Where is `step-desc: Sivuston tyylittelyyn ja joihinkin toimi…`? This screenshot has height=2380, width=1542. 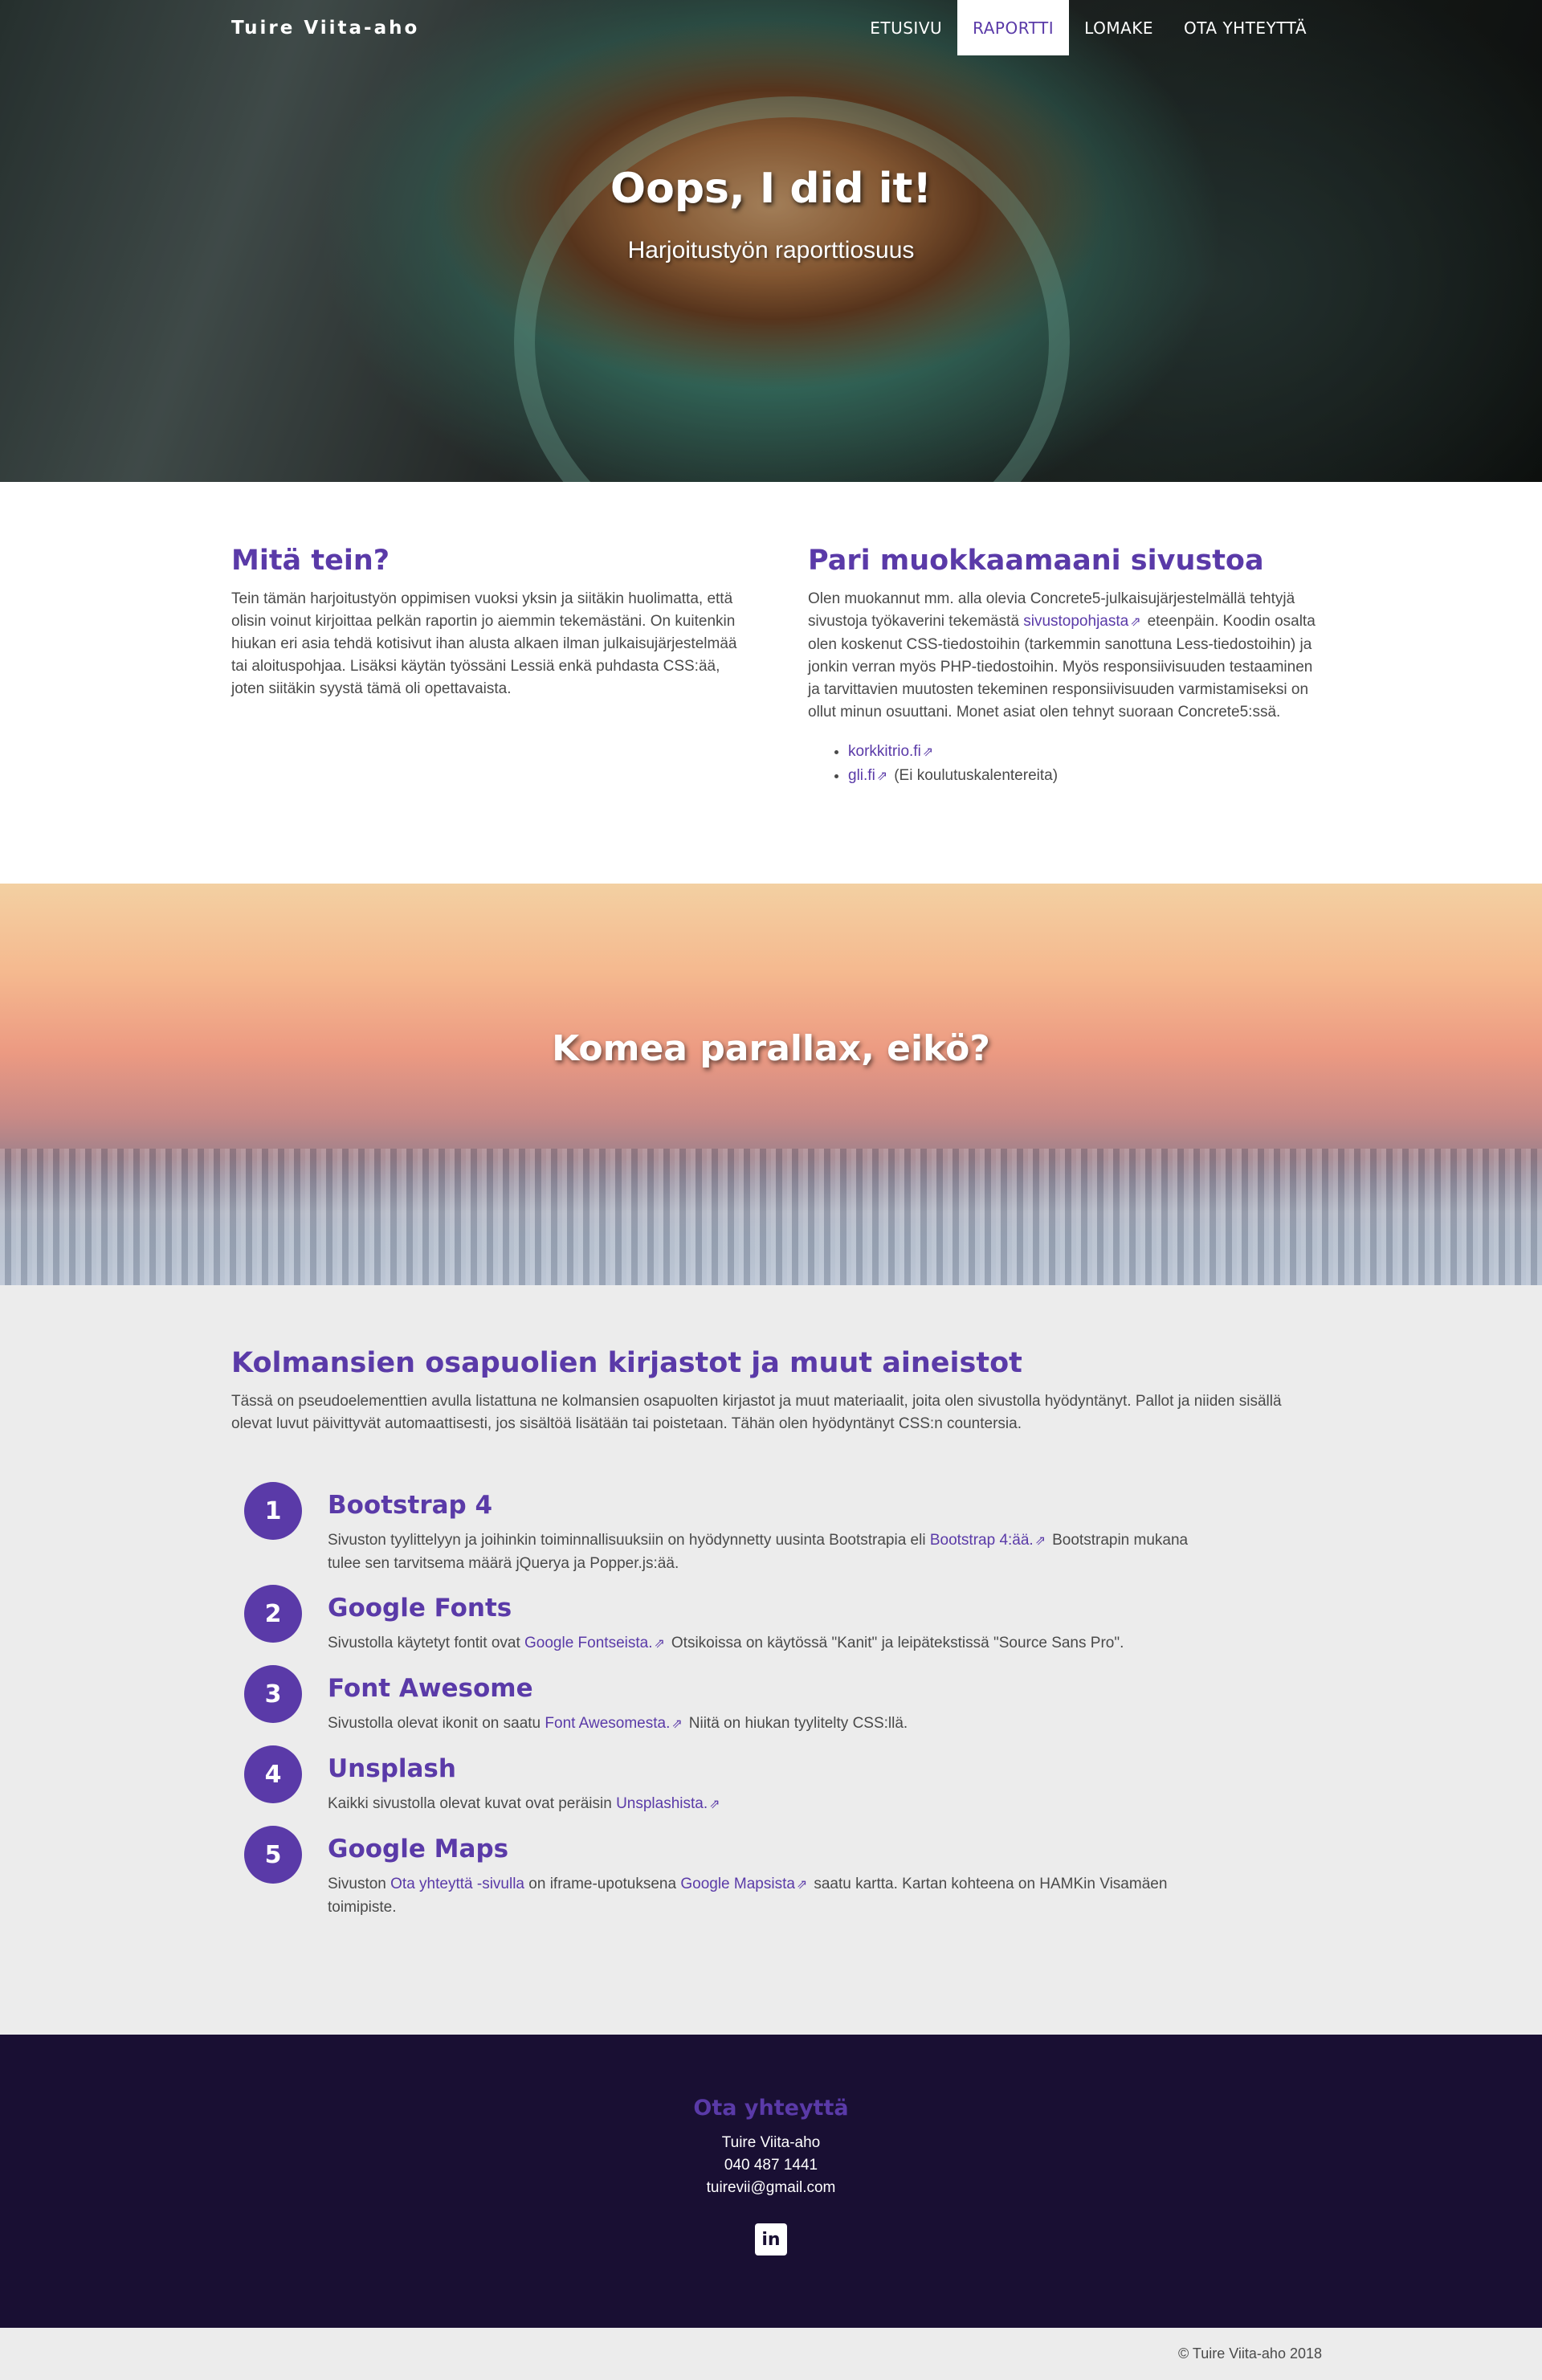 step-desc: Sivuston tyylittelyyn ja joihinkin toimi… is located at coordinates (769, 1552).